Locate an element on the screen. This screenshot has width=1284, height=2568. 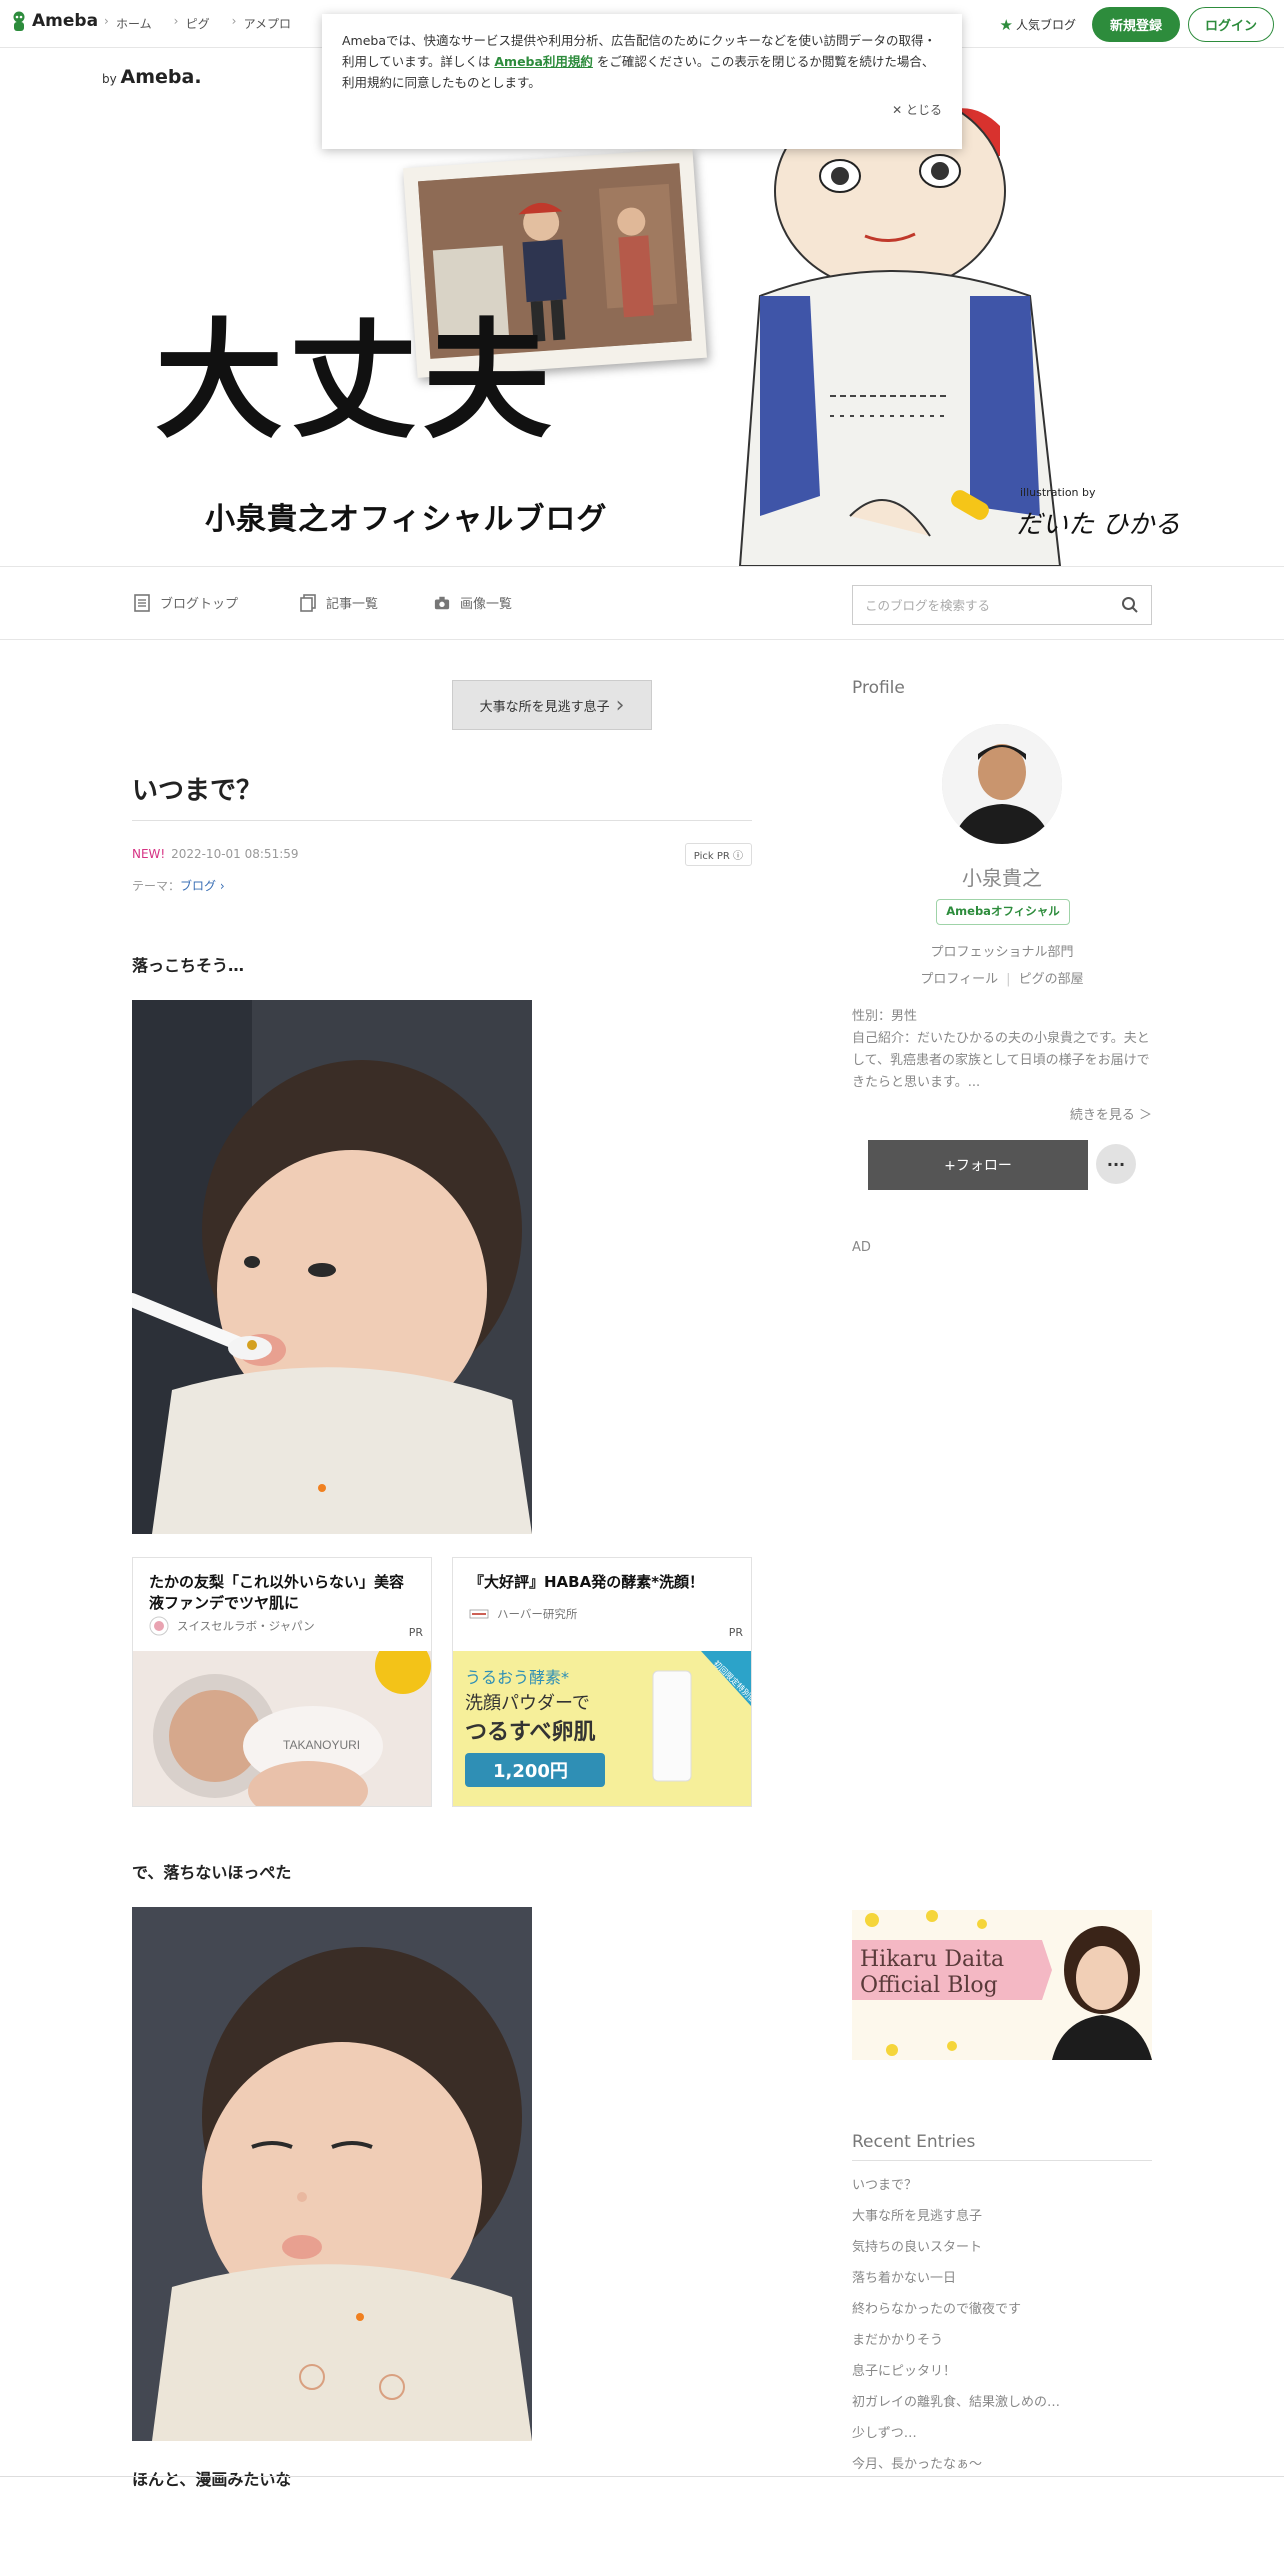
camera-icon is located at coordinates (442, 602).